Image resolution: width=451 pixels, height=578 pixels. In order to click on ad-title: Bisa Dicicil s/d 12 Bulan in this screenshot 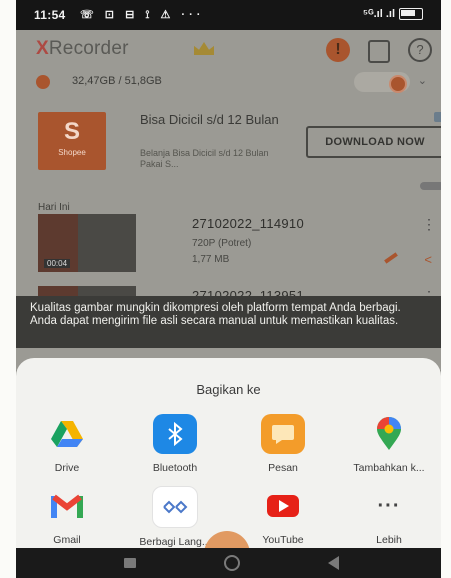, I will do `click(209, 119)`.